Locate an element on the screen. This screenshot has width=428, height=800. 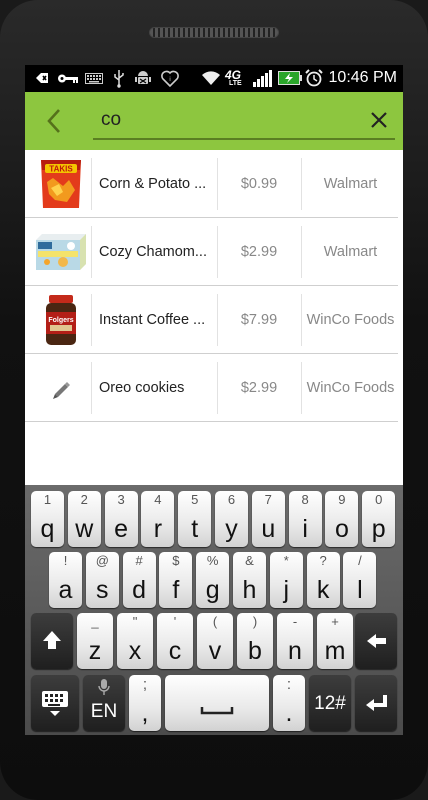
4g-lte-icon: 4G LTE is located at coordinates (236, 79).